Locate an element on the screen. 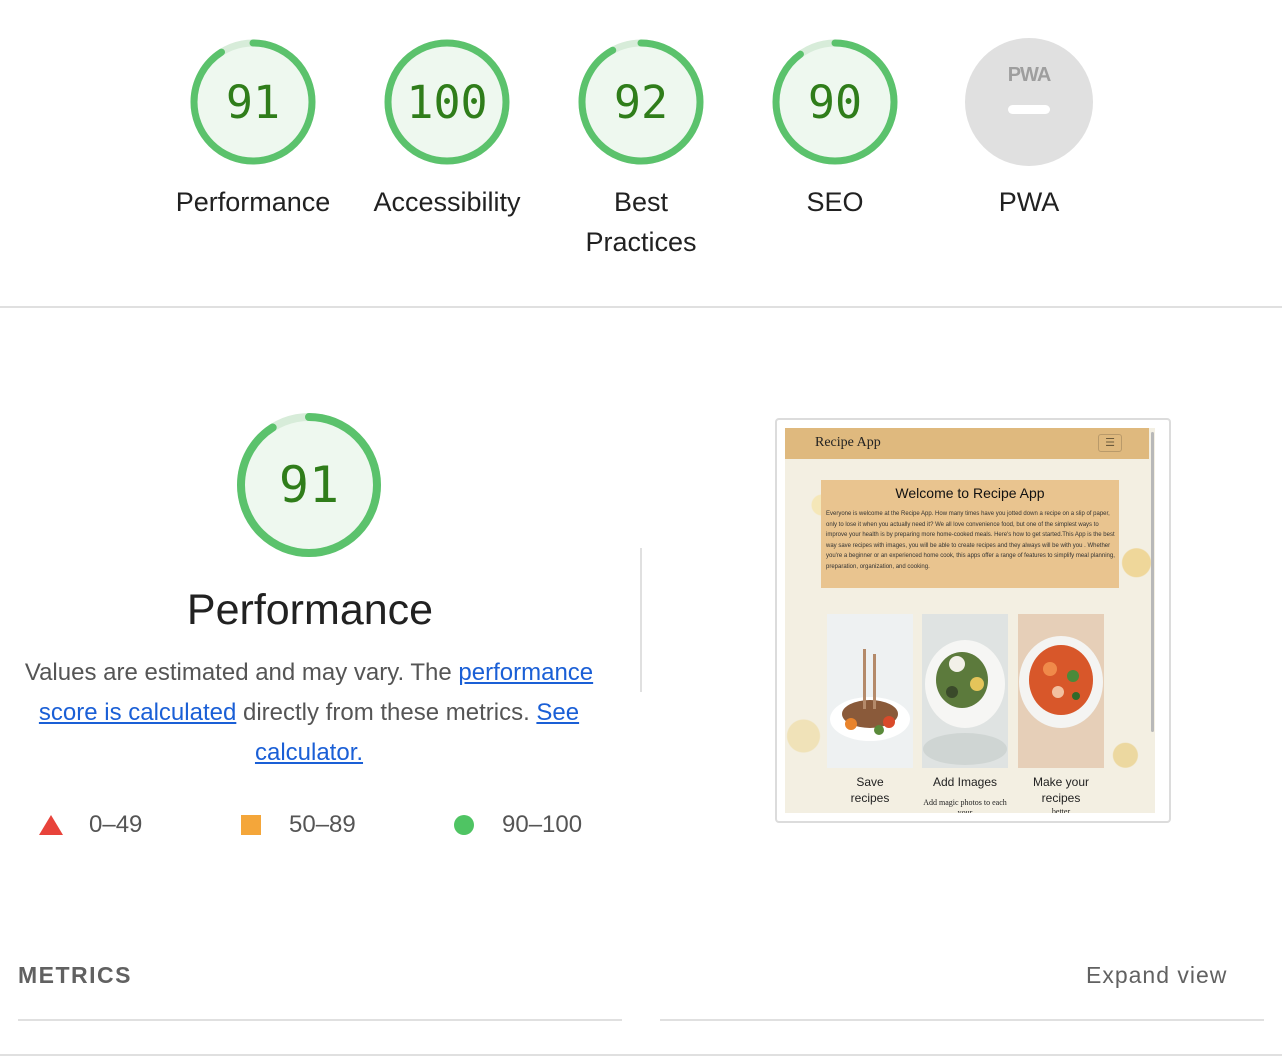  gauge-accessibility: 100 is located at coordinates (447, 102).